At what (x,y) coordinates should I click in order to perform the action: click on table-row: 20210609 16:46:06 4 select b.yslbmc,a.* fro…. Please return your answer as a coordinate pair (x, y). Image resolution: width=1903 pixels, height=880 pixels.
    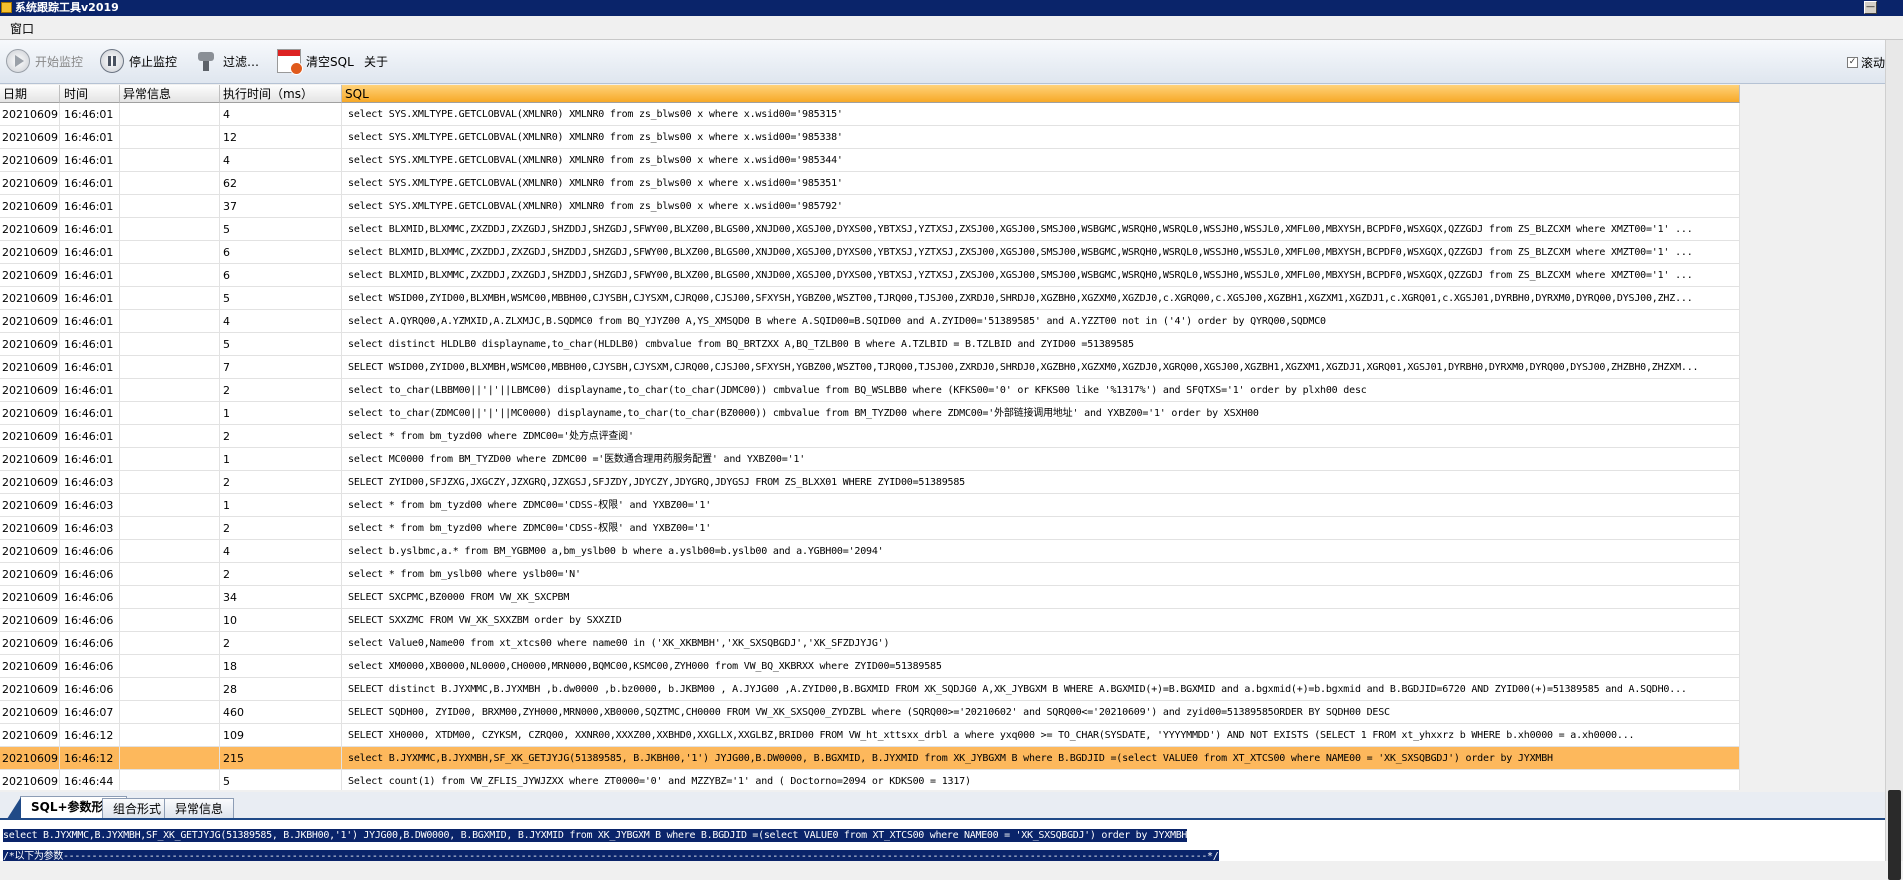
    Looking at the image, I should click on (870, 551).